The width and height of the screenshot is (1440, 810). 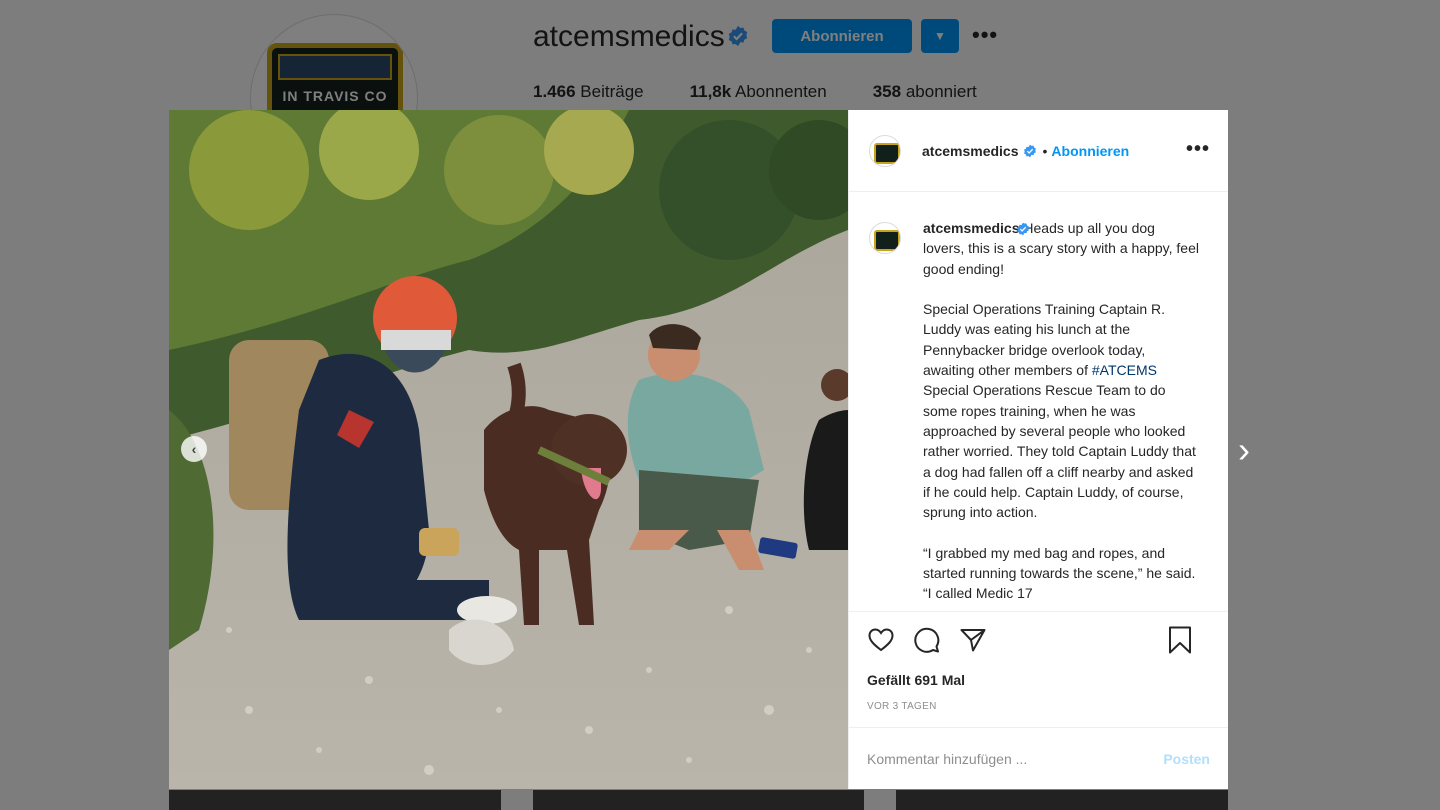 What do you see at coordinates (1038, 680) in the screenshot?
I see `like-count: Gefällt 691 Mal` at bounding box center [1038, 680].